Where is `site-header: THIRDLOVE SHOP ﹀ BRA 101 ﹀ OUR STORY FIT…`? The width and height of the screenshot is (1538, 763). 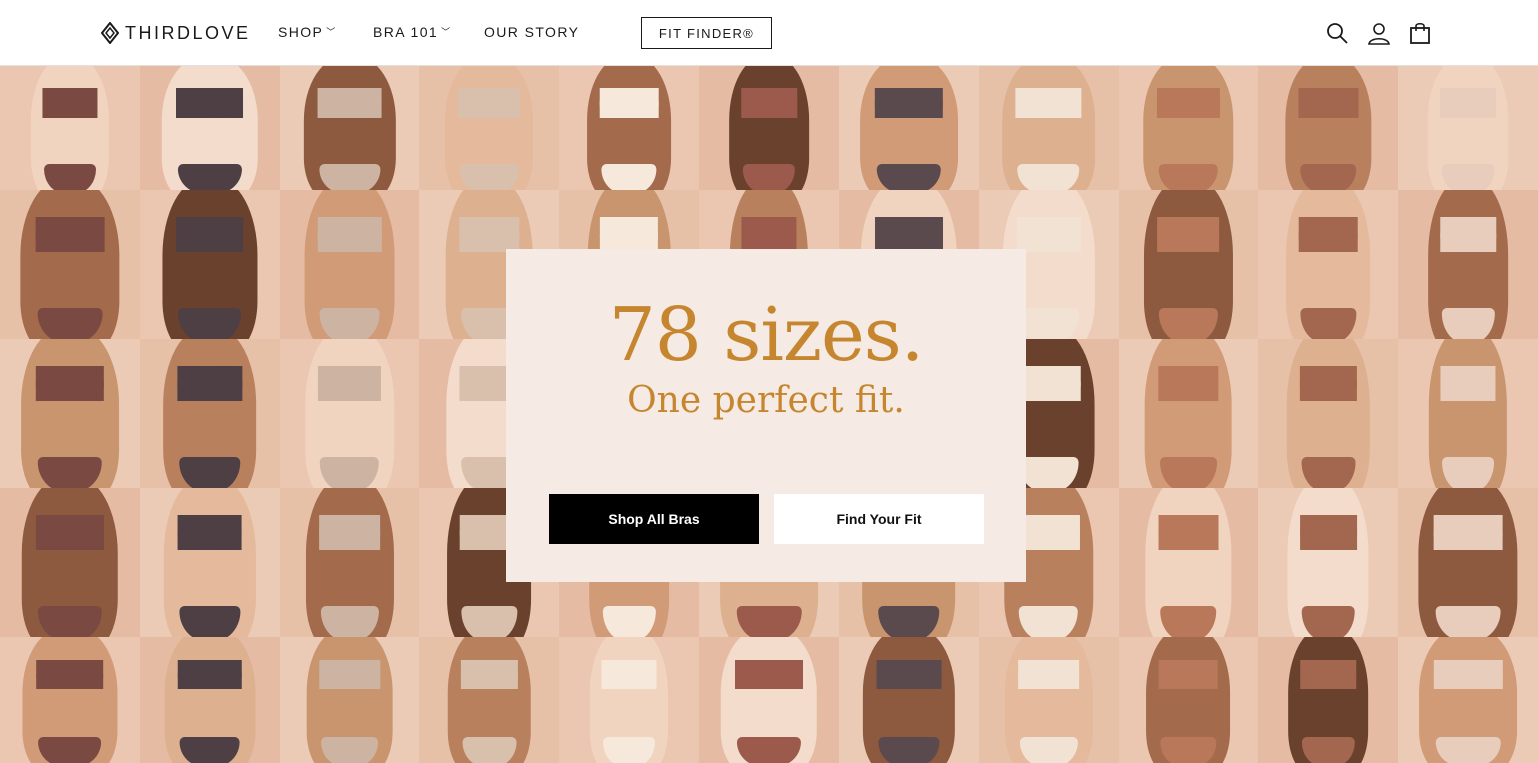 site-header: THIRDLOVE SHOP ﹀ BRA 101 ﹀ OUR STORY FIT… is located at coordinates (769, 33).